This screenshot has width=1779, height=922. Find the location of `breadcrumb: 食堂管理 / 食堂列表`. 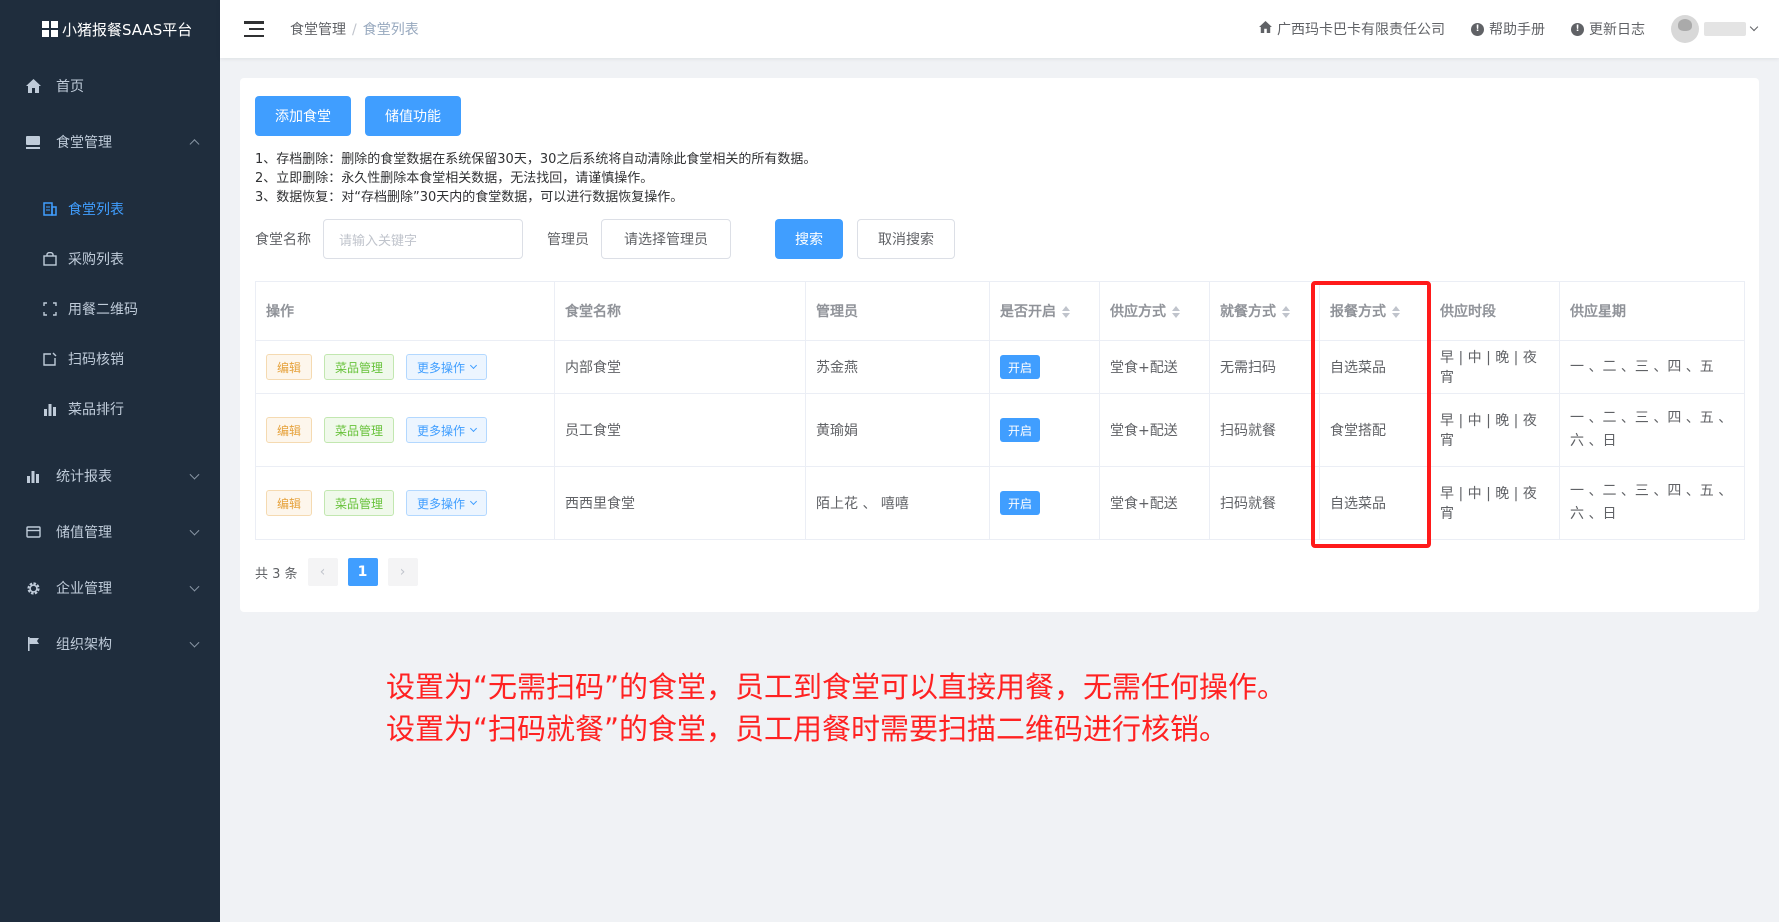

breadcrumb: 食堂管理 / 食堂列表 is located at coordinates (354, 30).